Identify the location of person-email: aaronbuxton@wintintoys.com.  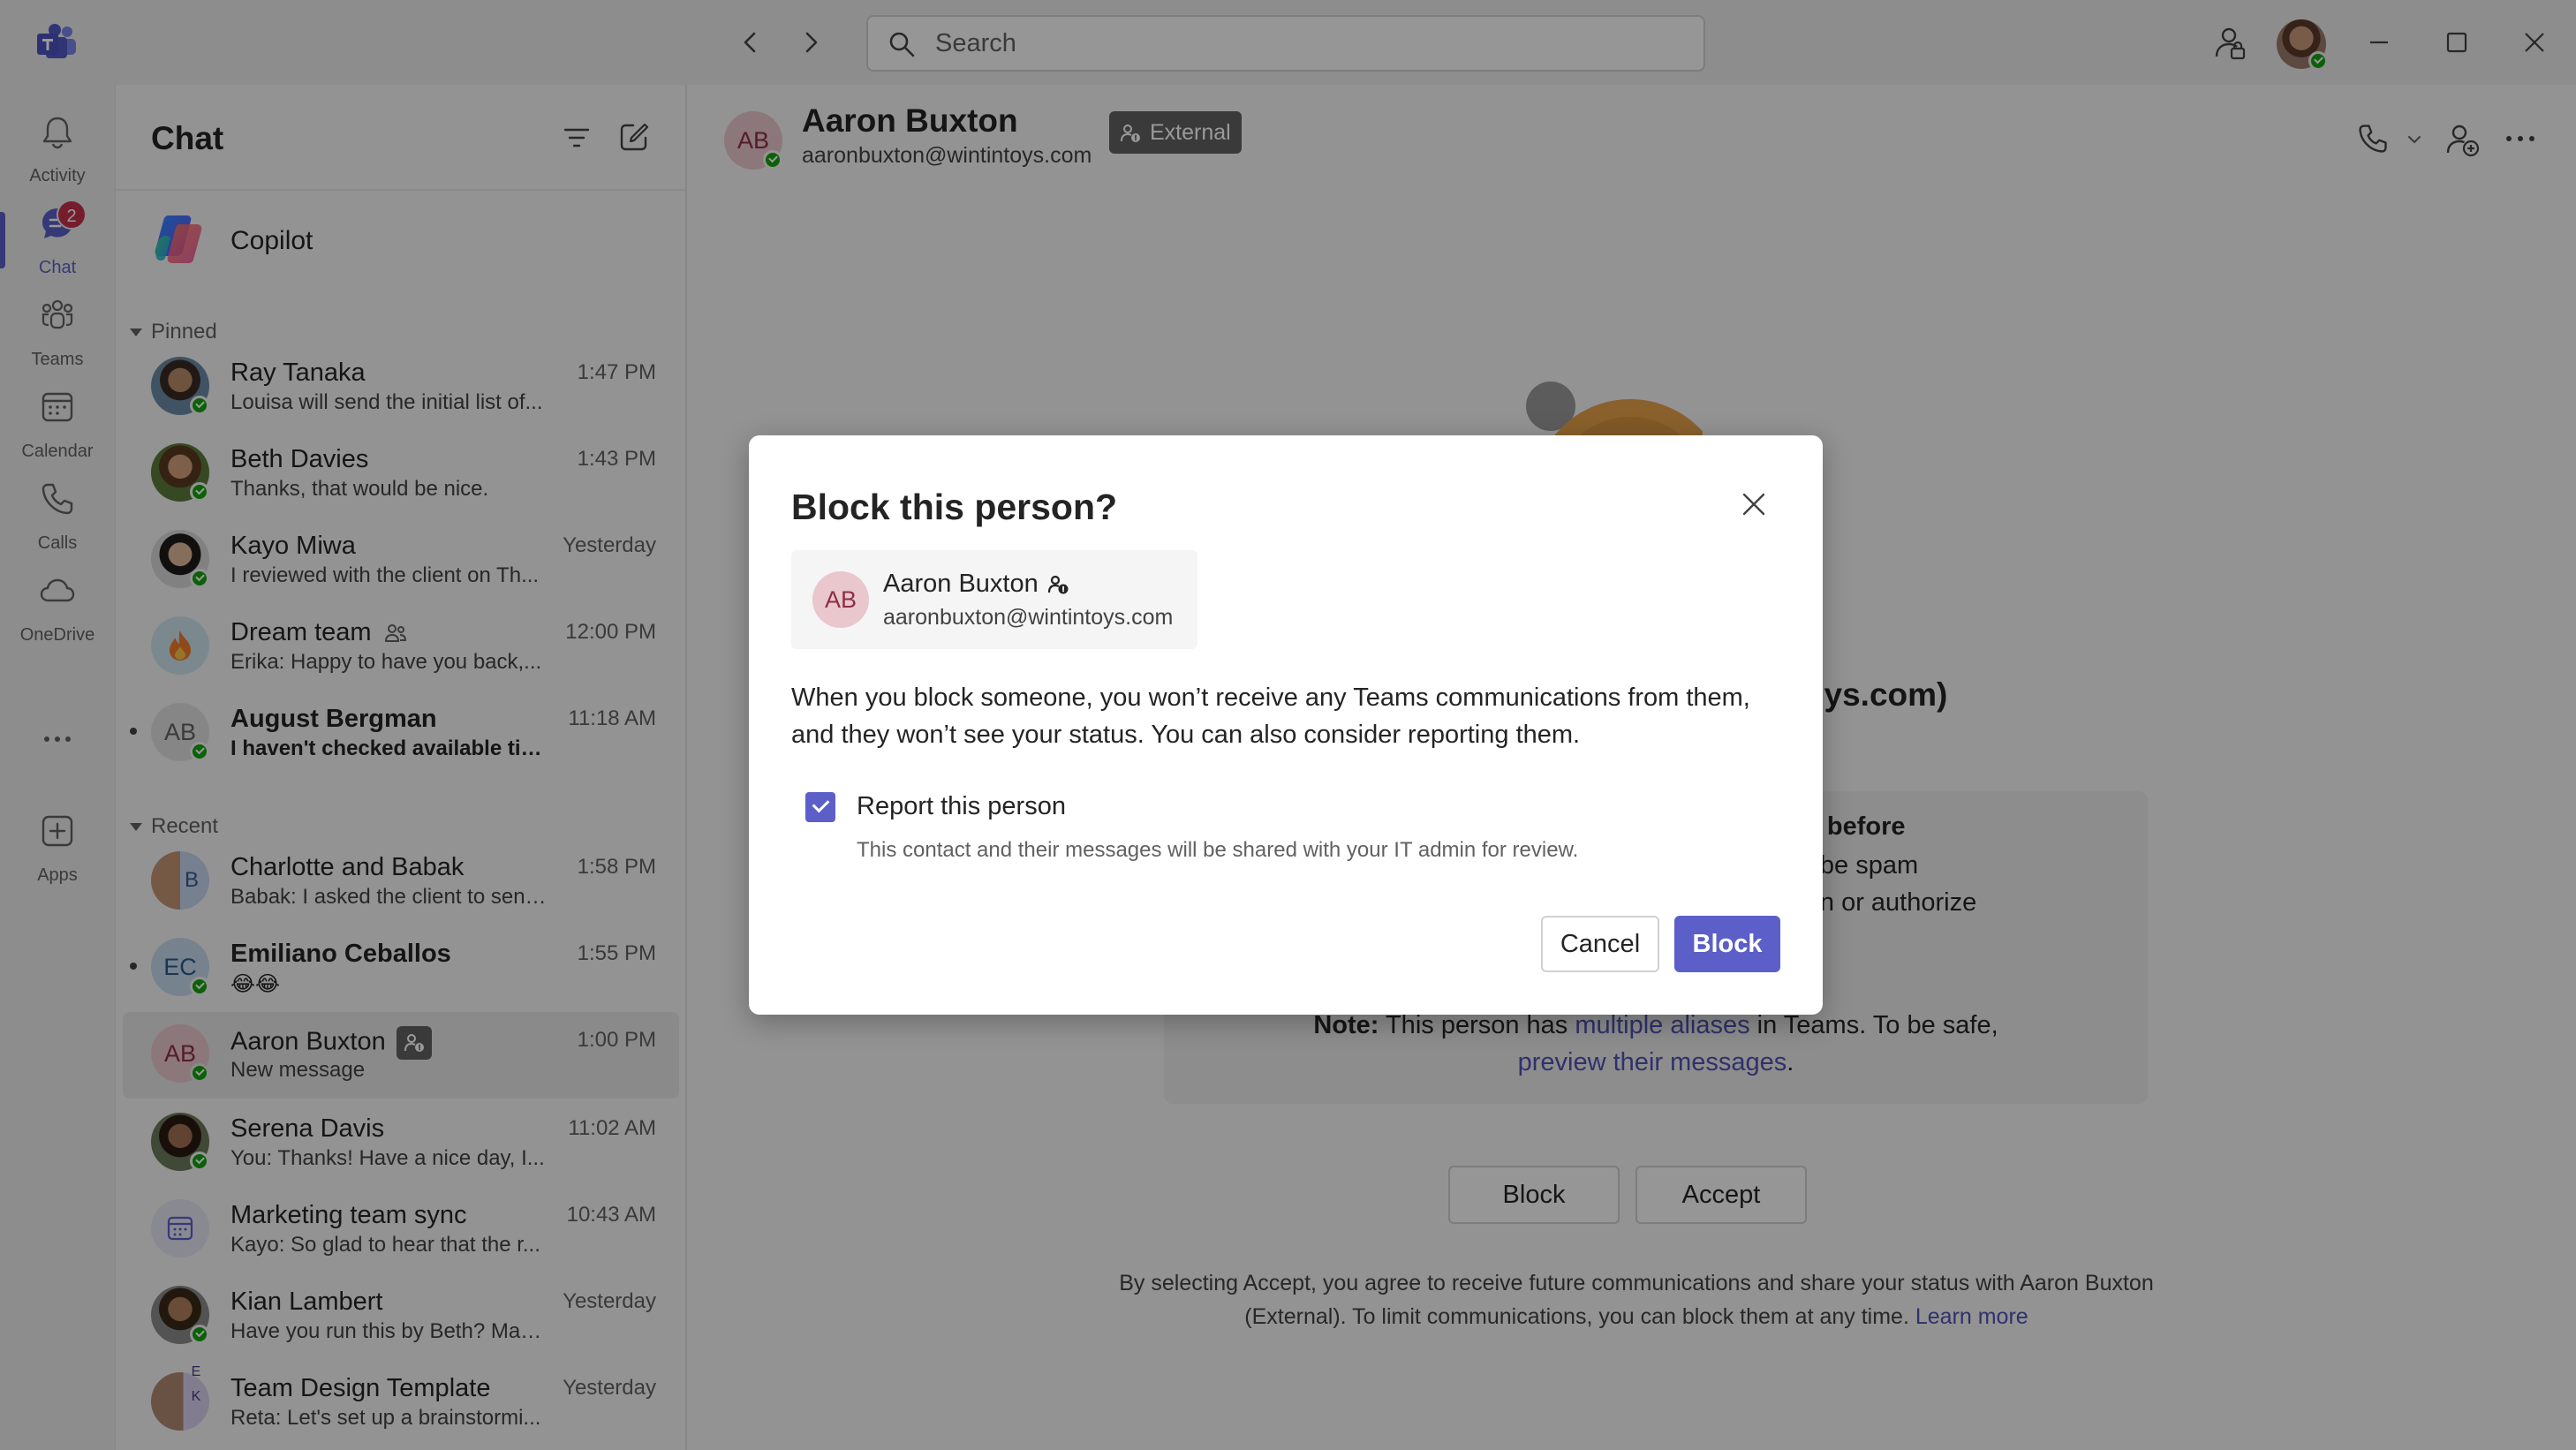
(1028, 617).